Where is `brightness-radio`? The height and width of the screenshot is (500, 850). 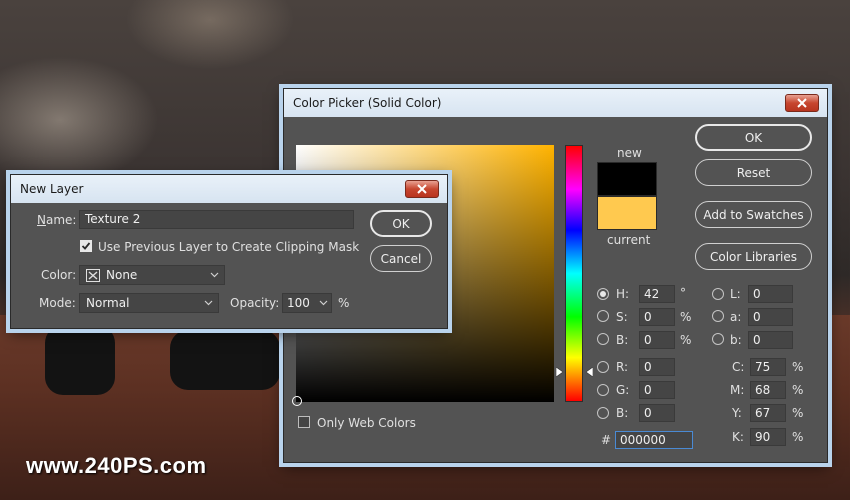 brightness-radio is located at coordinates (603, 339).